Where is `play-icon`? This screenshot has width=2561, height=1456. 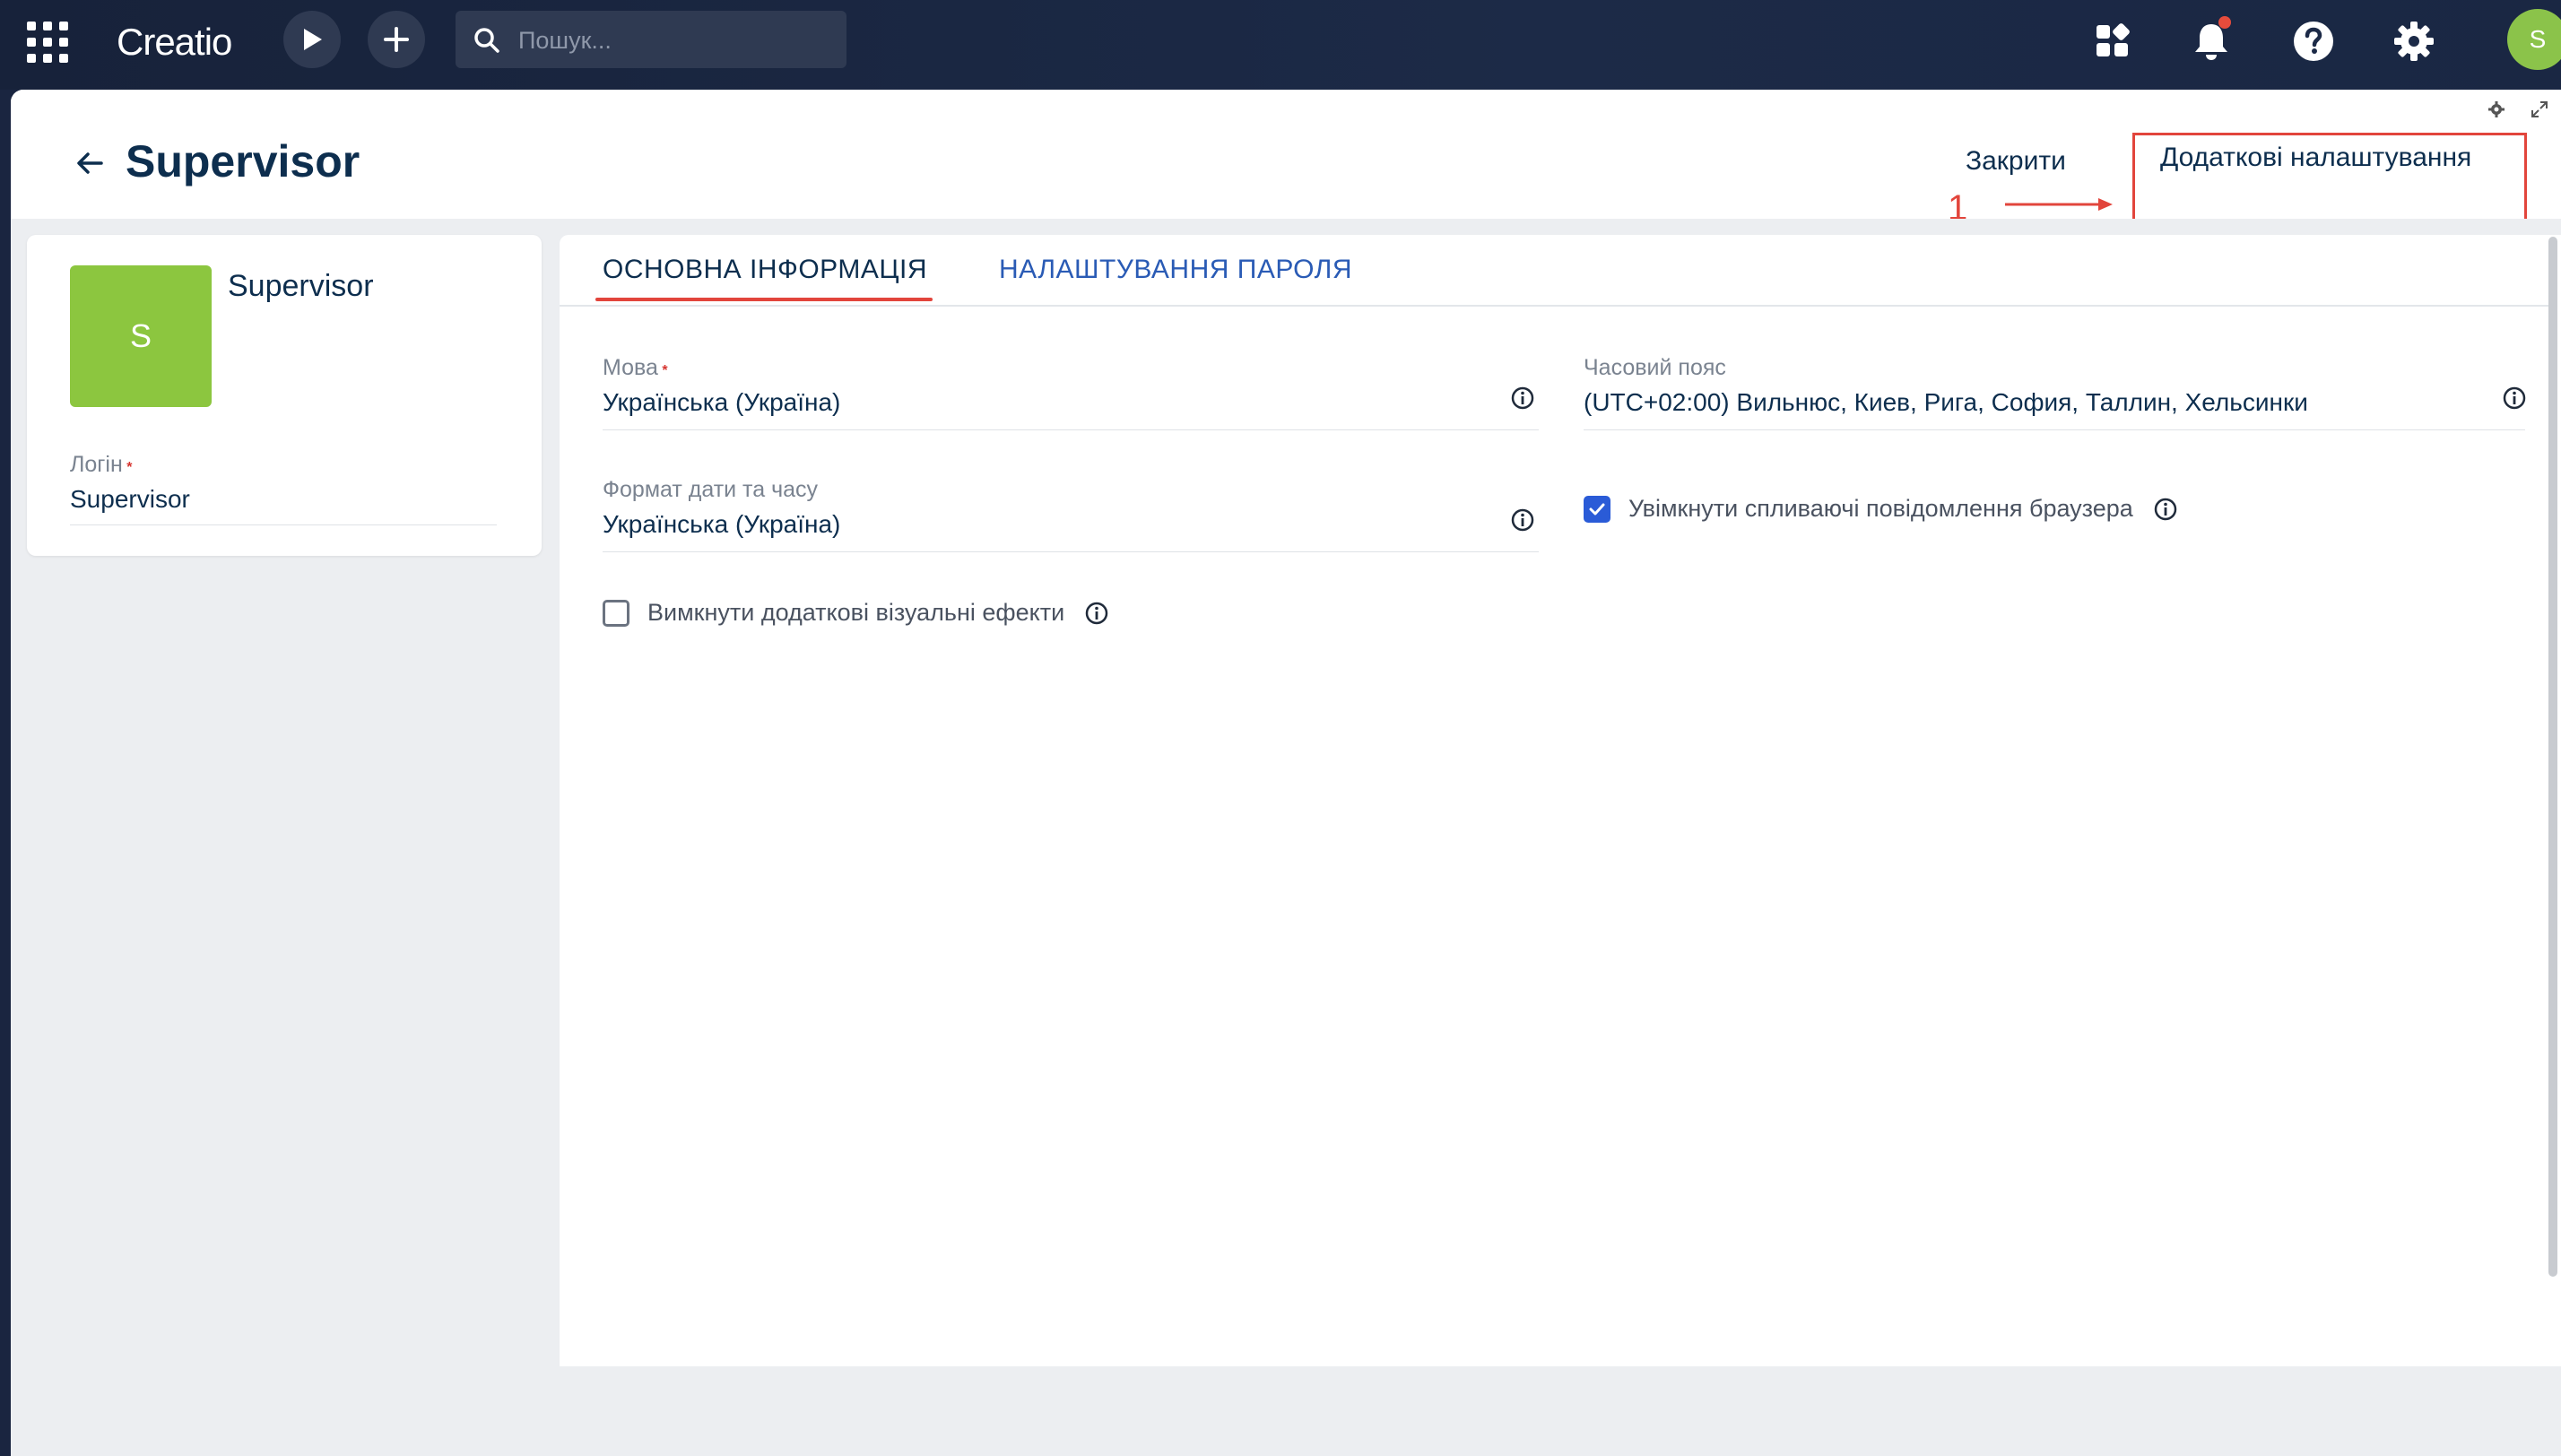
play-icon is located at coordinates (313, 39).